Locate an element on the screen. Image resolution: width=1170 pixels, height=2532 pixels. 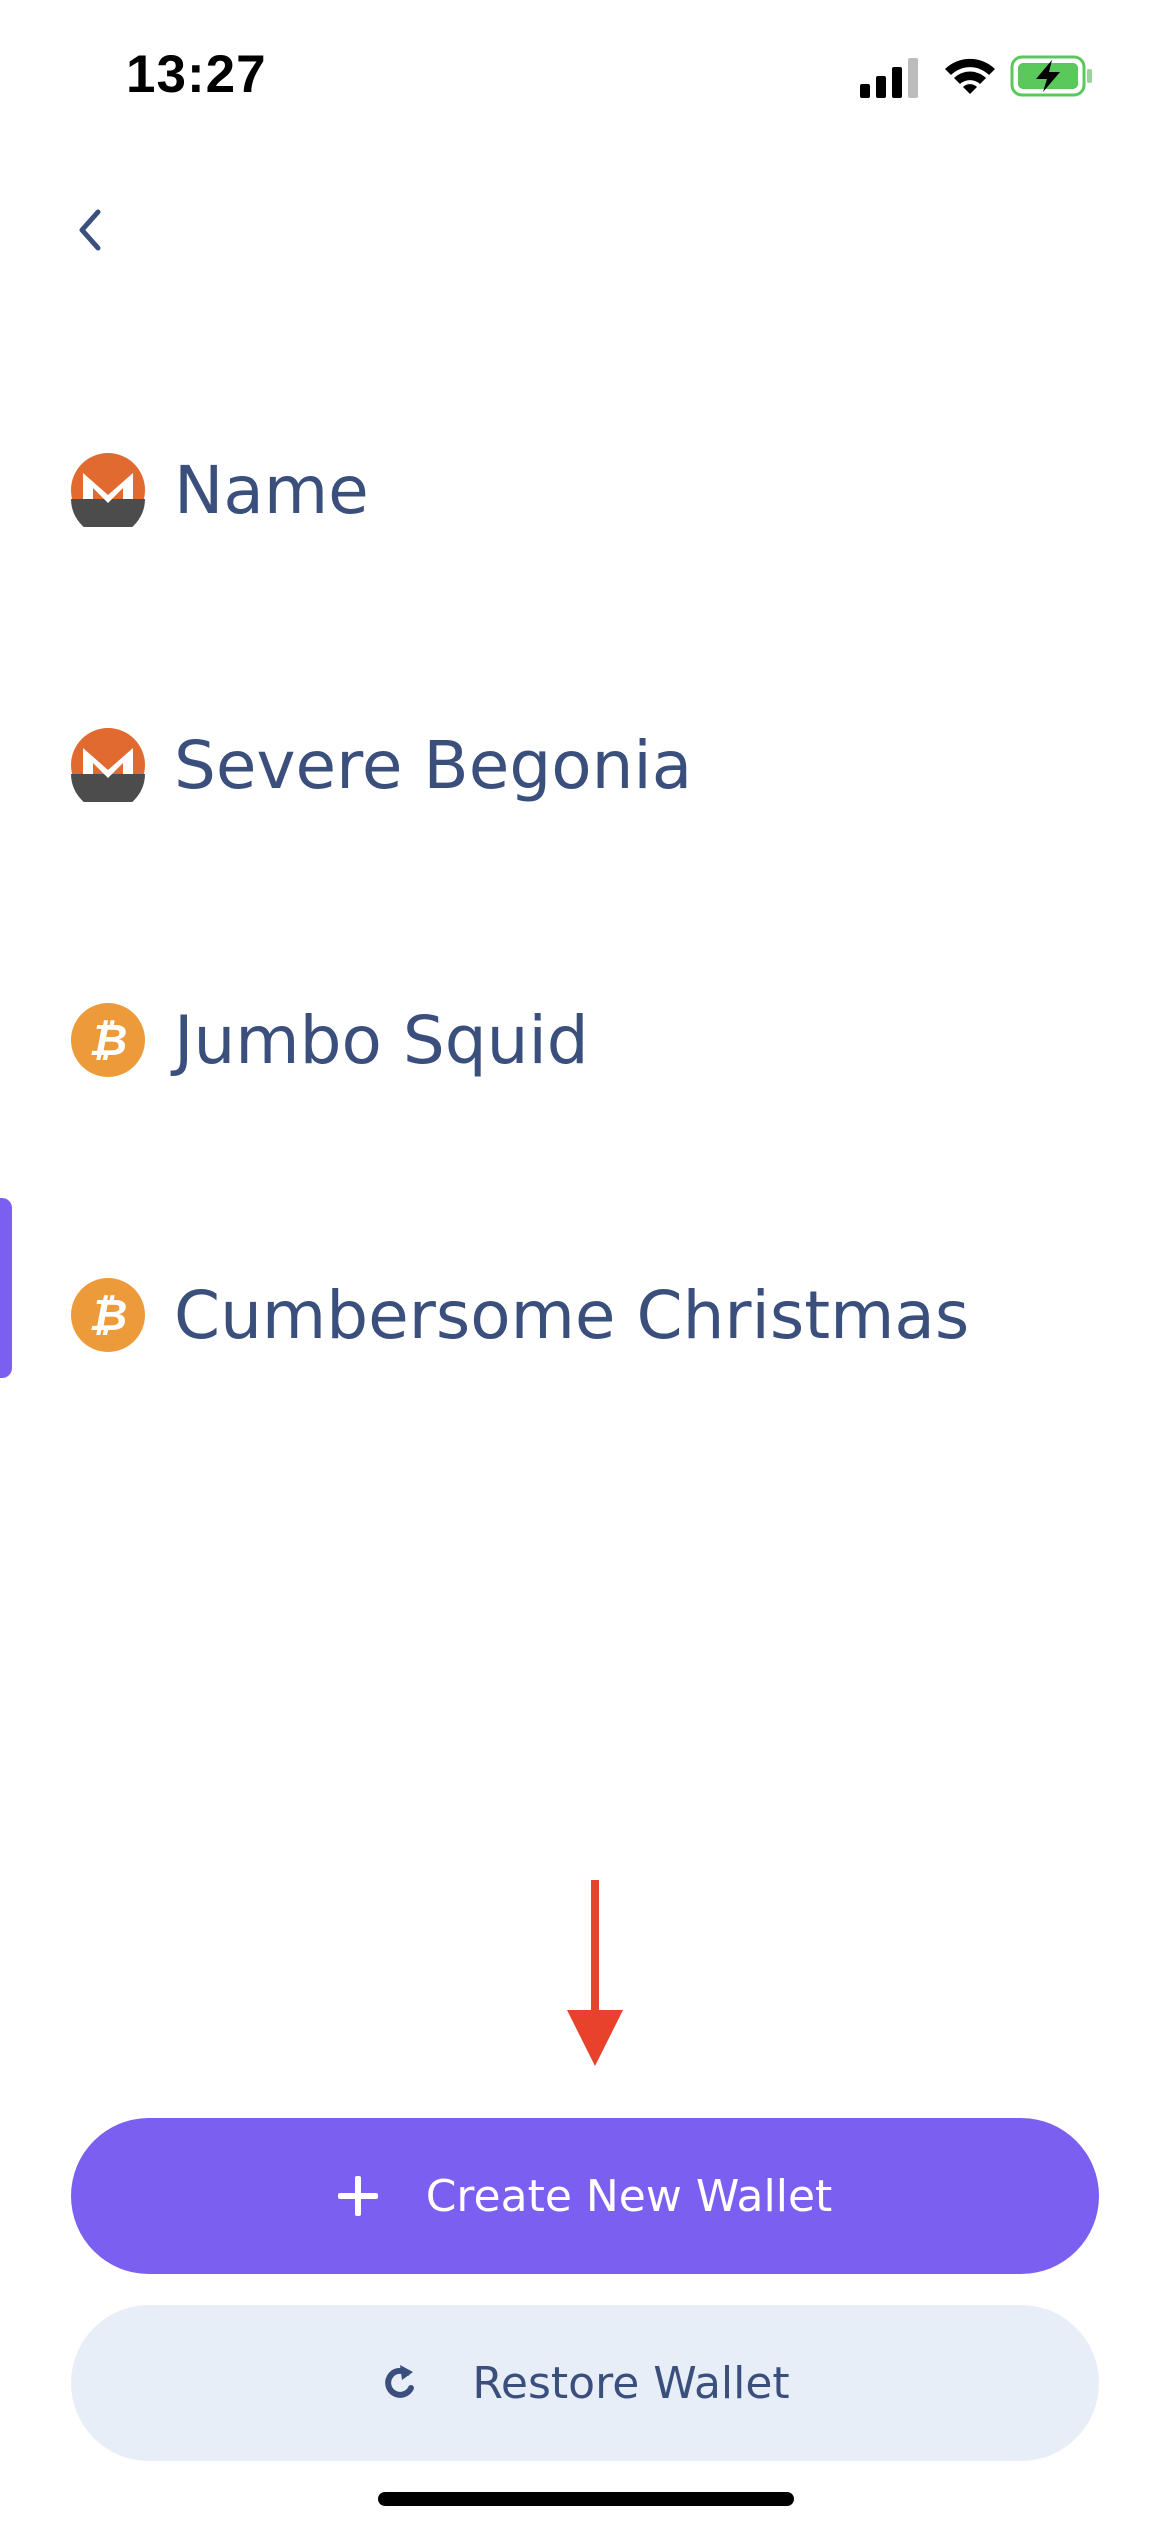
wallet-item: ₿ Jumbo Squid is located at coordinates (585, 1040).